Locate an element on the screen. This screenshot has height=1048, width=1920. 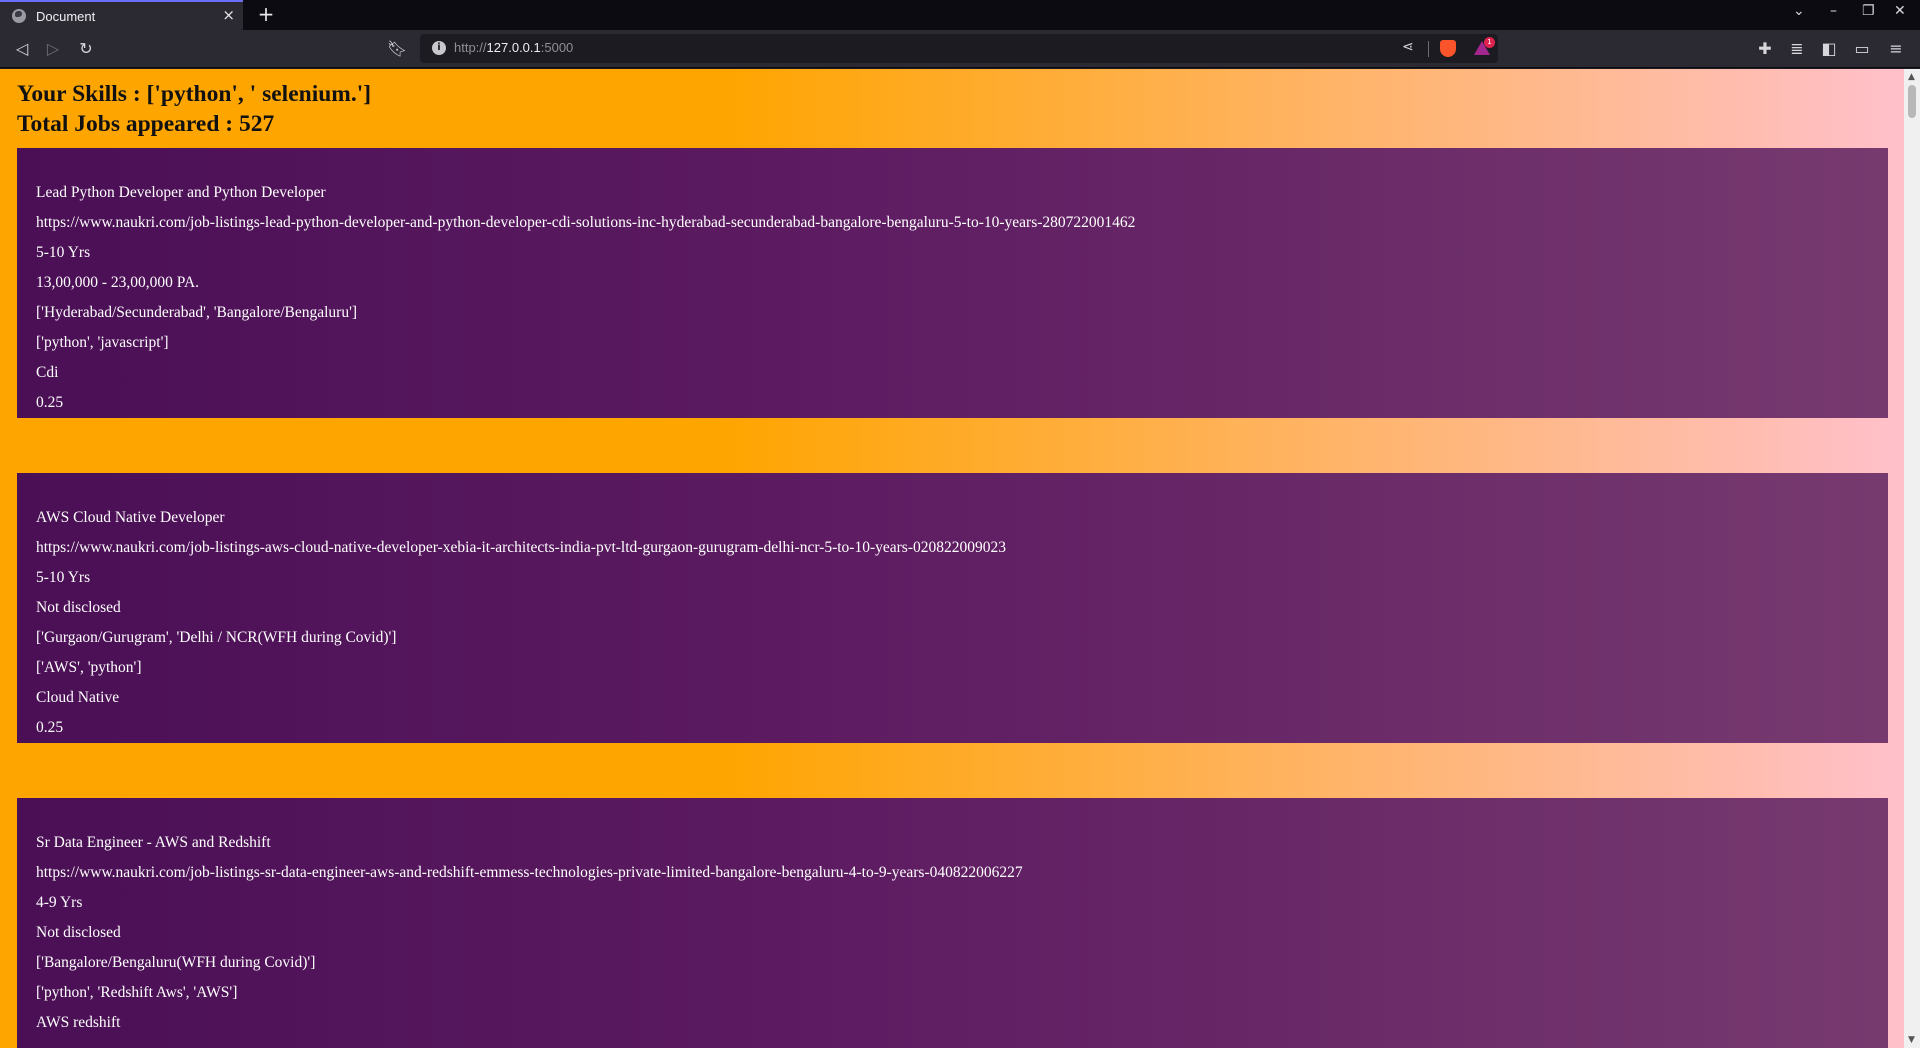
tab-strip: Document × + ⌄ – ❐ ✕ is located at coordinates (960, 15).